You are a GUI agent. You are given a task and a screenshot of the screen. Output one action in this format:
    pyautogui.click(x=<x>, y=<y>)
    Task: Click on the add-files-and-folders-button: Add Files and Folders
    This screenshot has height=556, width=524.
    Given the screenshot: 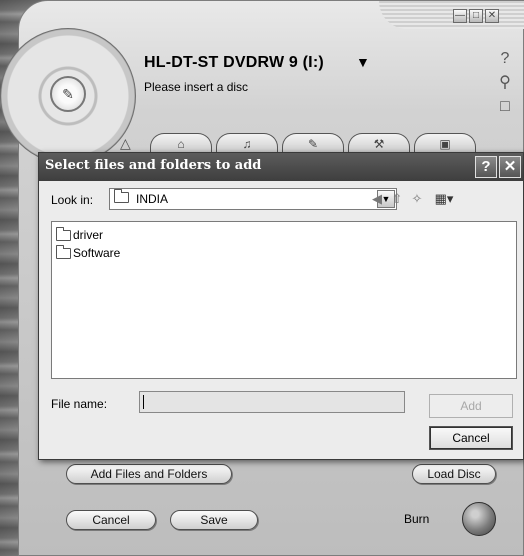 What is the action you would take?
    pyautogui.click(x=149, y=474)
    